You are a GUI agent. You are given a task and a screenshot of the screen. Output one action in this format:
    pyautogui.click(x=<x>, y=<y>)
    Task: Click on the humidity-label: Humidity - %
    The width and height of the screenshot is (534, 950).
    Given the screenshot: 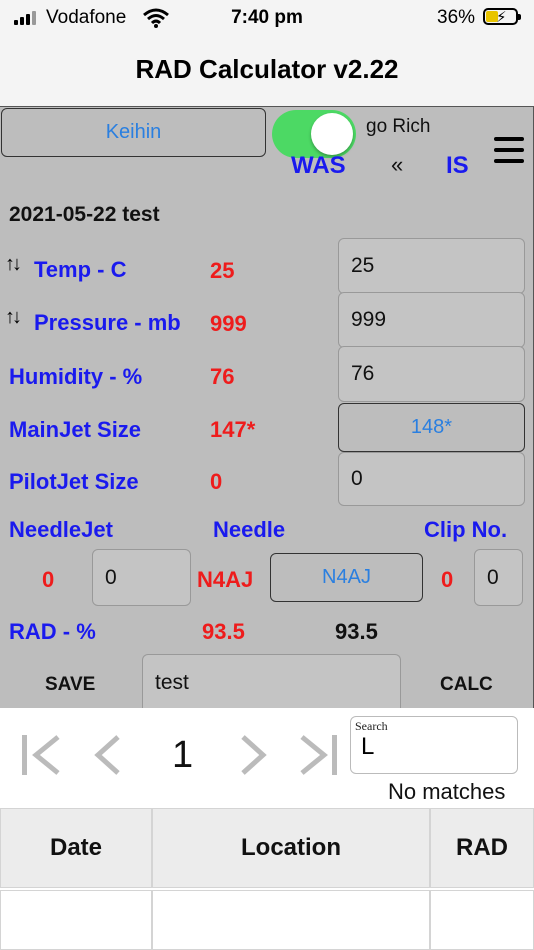 What is the action you would take?
    pyautogui.click(x=76, y=376)
    